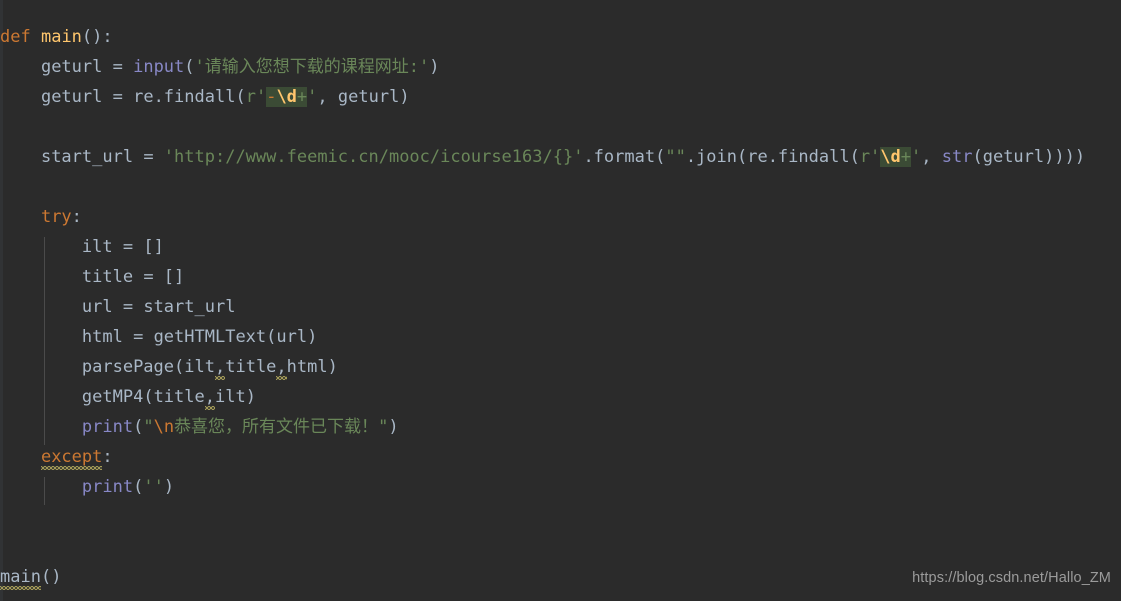 The image size is (1121, 601). I want to click on line5-tail: (geturl)))), so click(1029, 157).